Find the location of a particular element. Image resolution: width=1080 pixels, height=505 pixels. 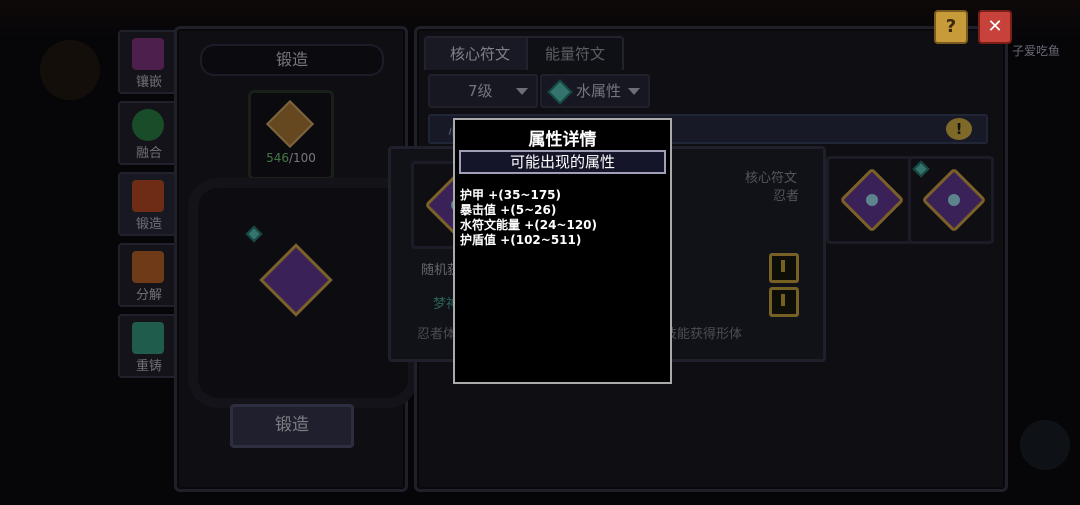

side-tab-recast: 重铸 is located at coordinates (149, 346).